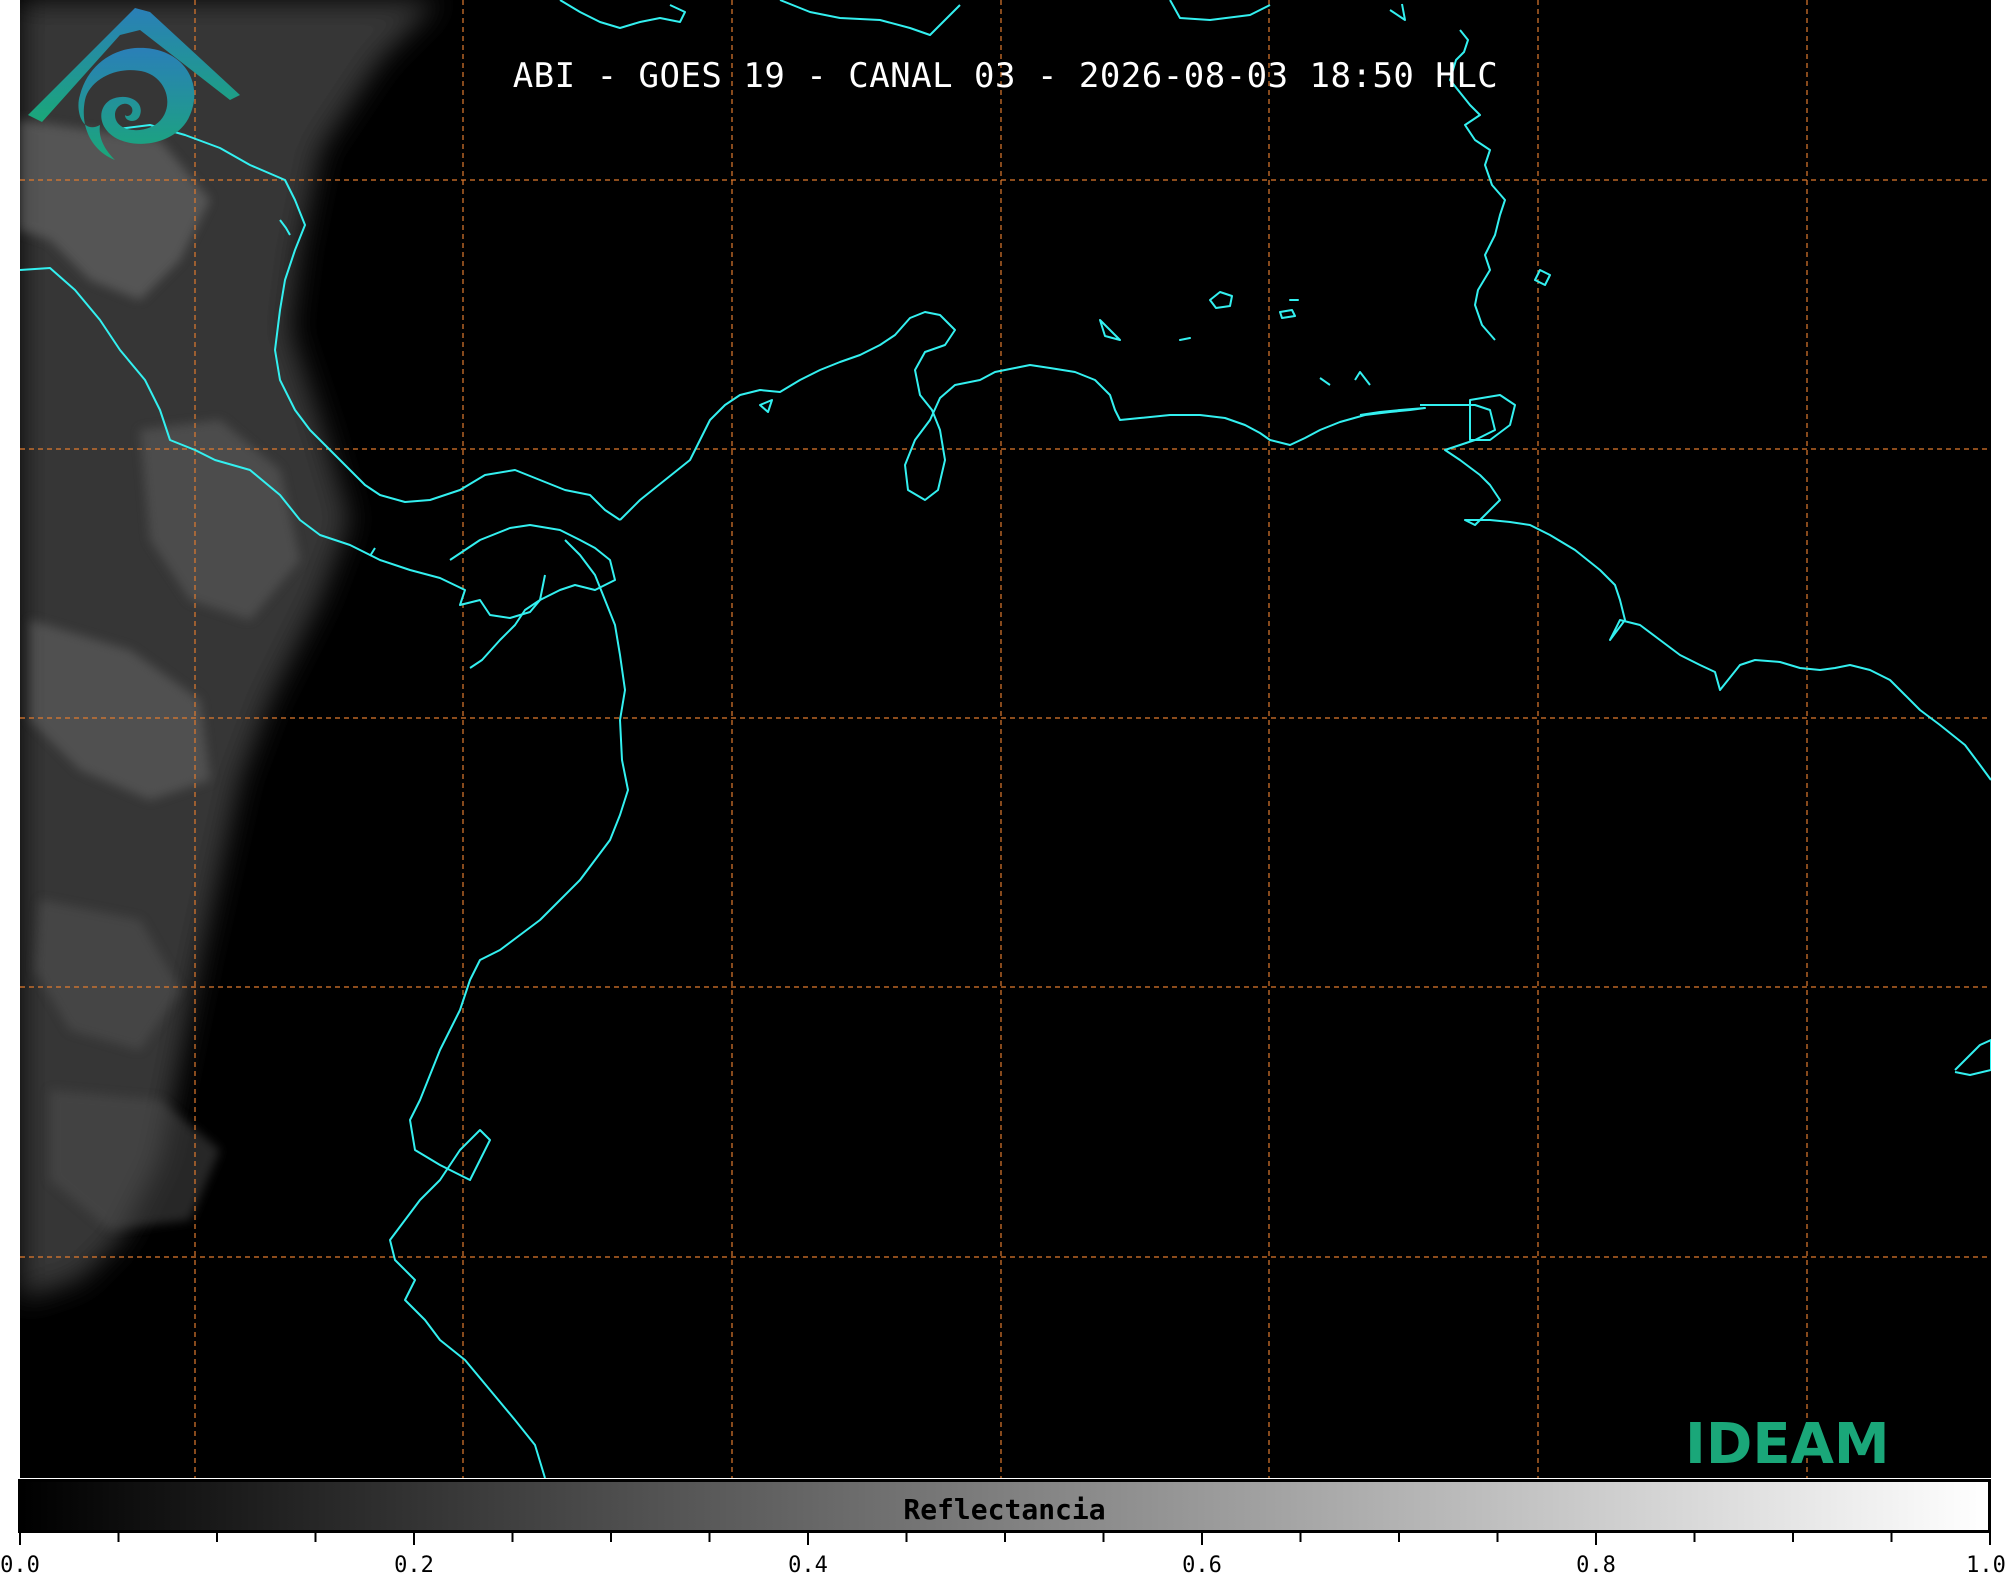 Image resolution: width=2011 pixels, height=1578 pixels. Describe the element at coordinates (808, 1565) in the screenshot. I see `colorbar-tick-label: 0.4` at that location.